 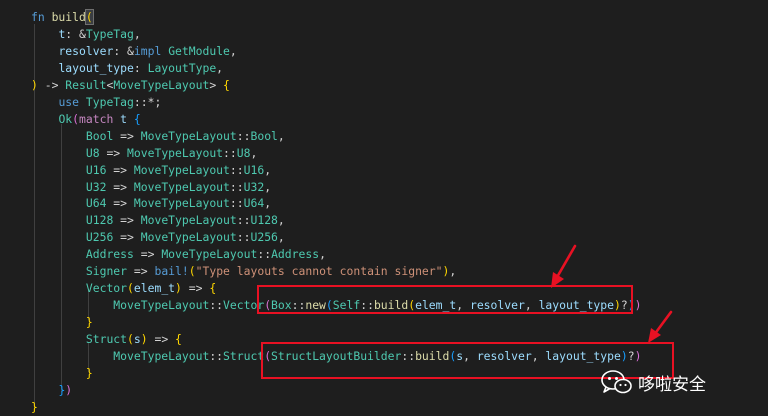 I want to click on watermark: 哆啦安全, so click(x=653, y=382).